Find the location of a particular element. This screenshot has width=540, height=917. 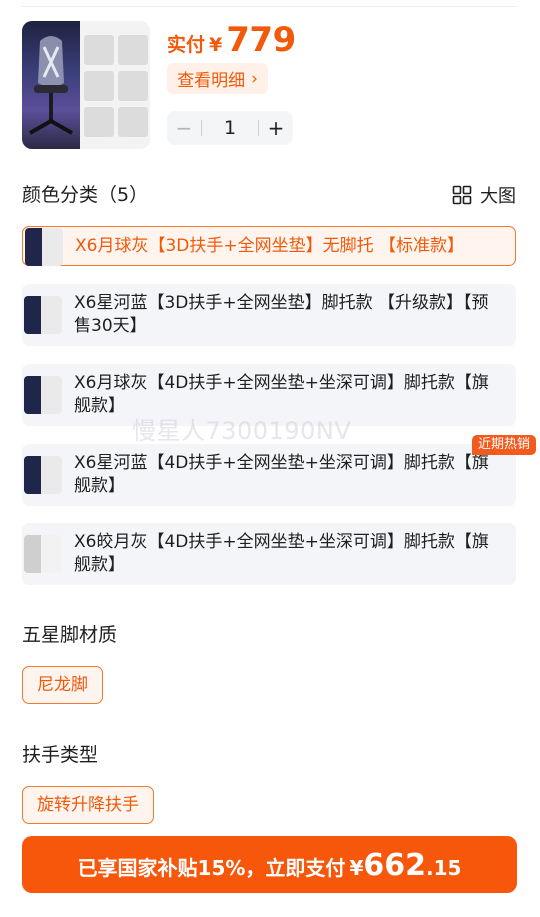

view-details-label: 查看明细 is located at coordinates (211, 81).